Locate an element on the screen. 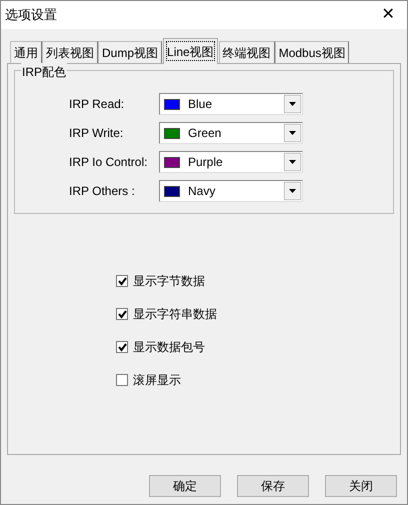 This screenshot has width=408, height=505. dropdown-value: Purple is located at coordinates (206, 162).